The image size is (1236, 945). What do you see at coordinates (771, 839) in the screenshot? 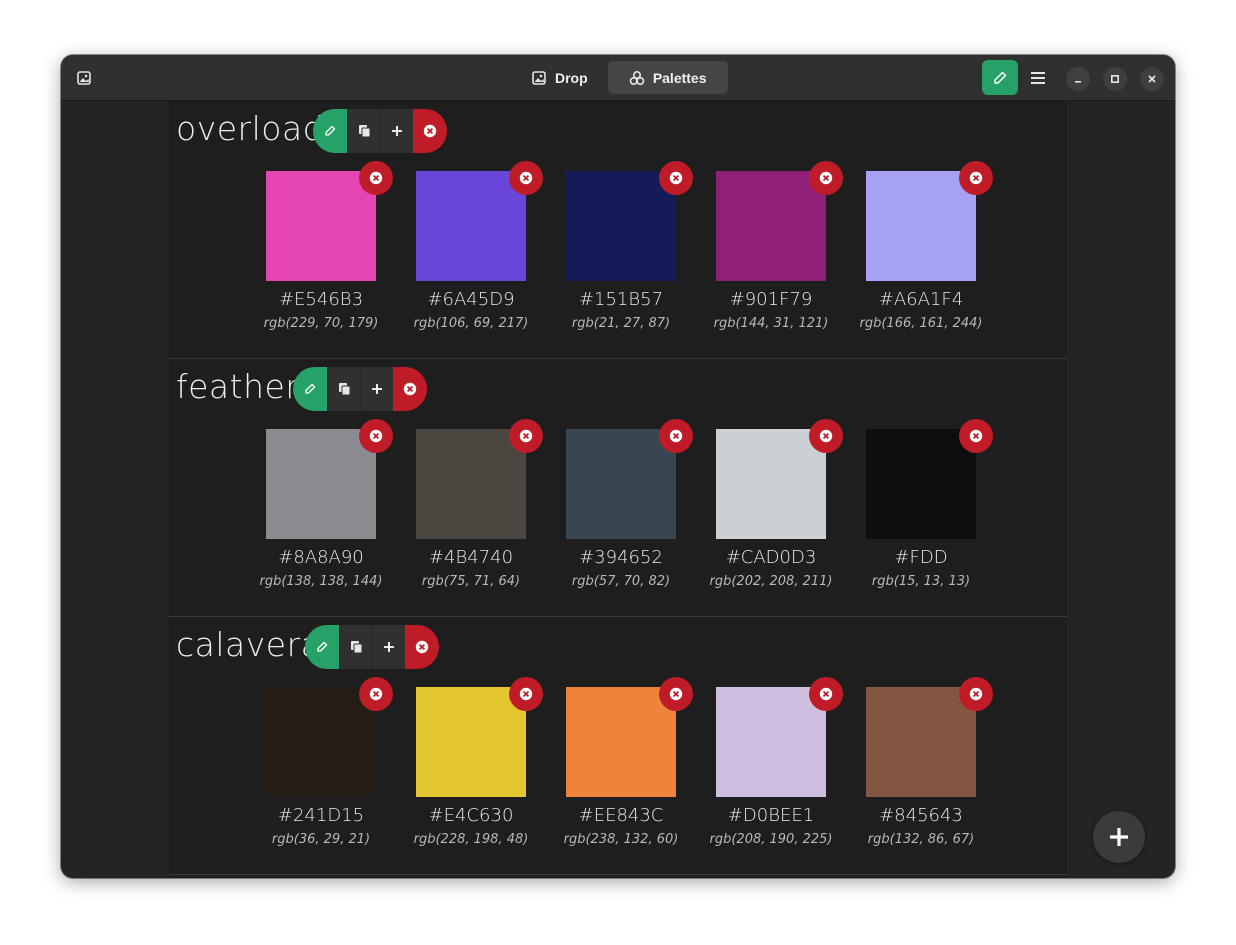
I see `color-rgb-label: rgb(208, 190, 225)` at bounding box center [771, 839].